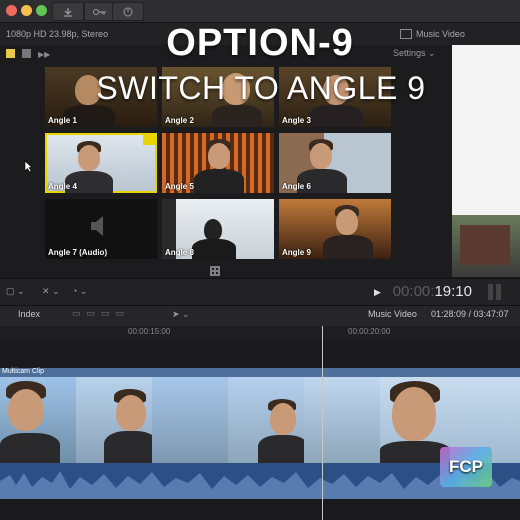 The image size is (520, 520). Describe the element at coordinates (62, 120) in the screenshot. I see `angle-label: Angle 1` at that location.